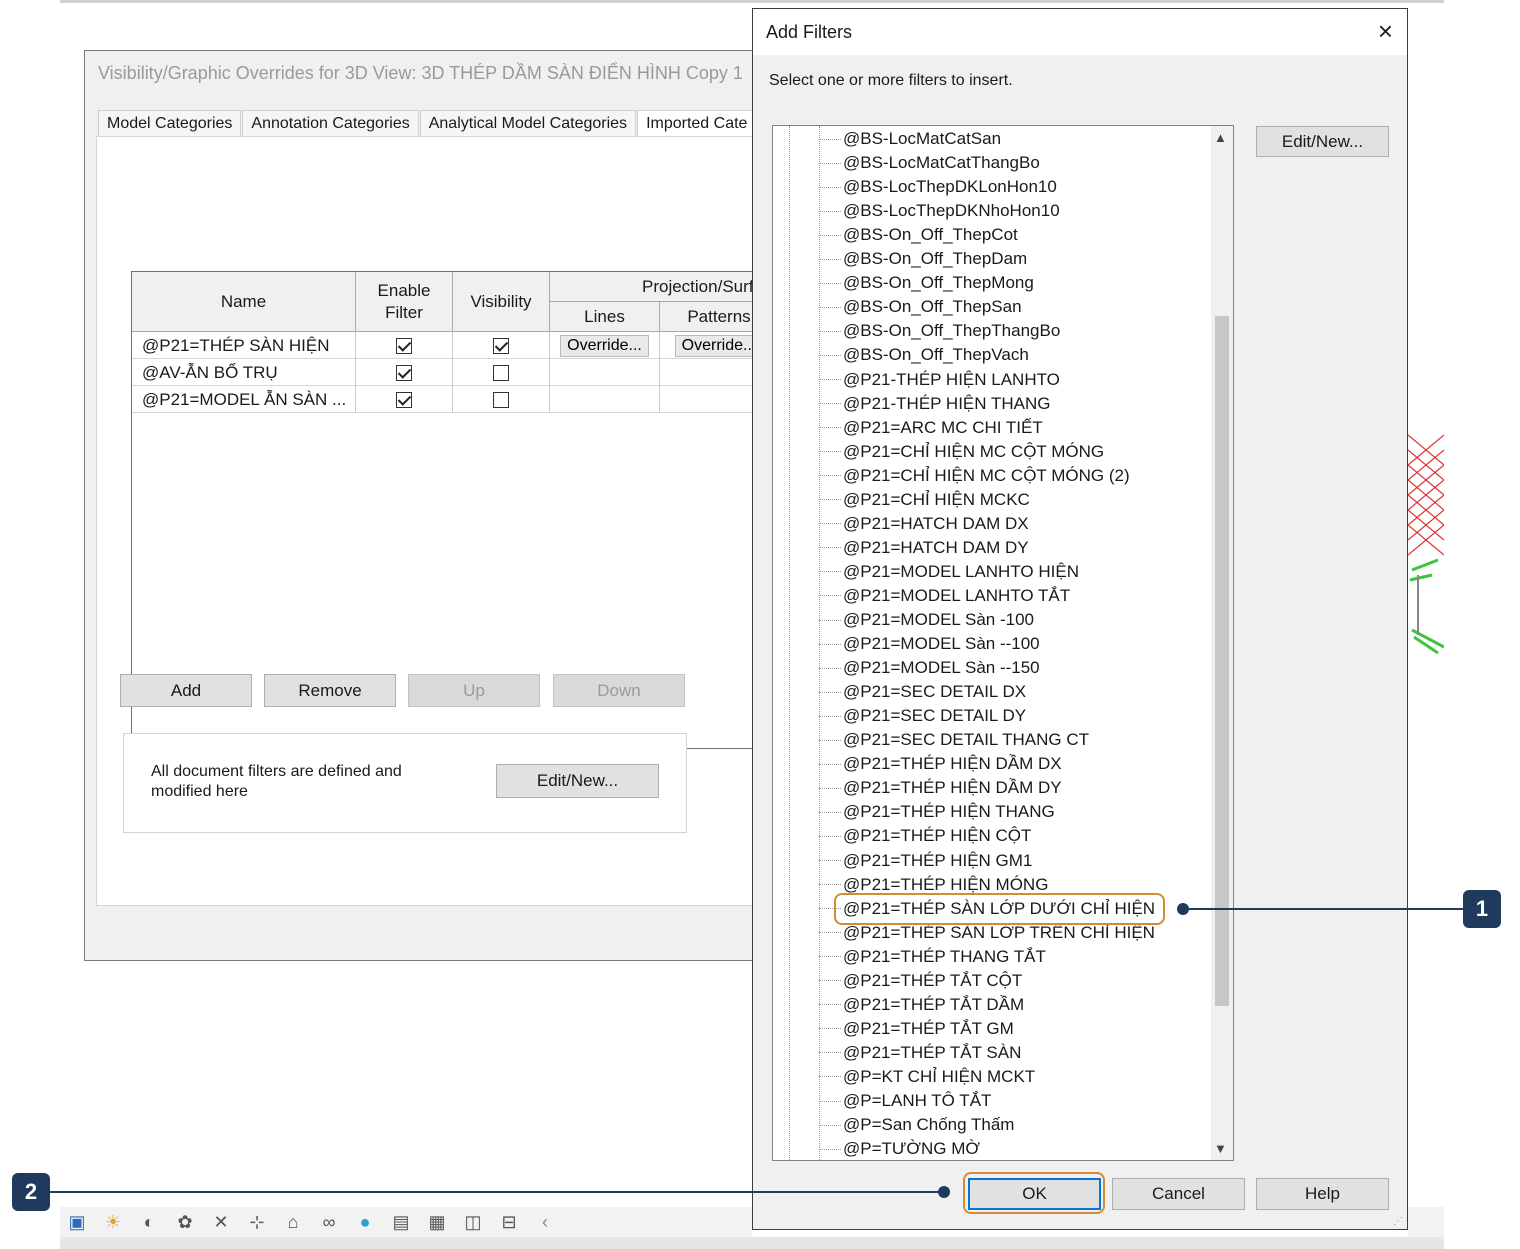 This screenshot has width=1520, height=1249. What do you see at coordinates (929, 163) in the screenshot?
I see `filter-list-item: @BS-LocMatCatThangBo` at bounding box center [929, 163].